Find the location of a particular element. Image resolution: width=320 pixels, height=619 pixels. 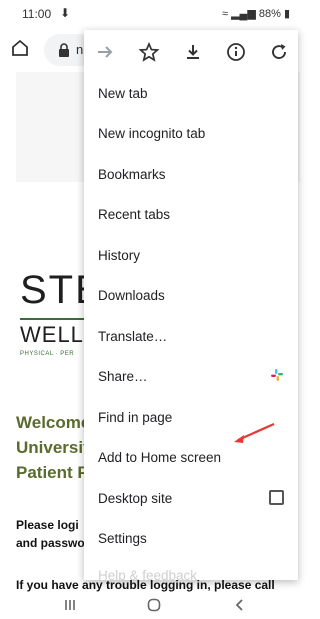

back-chevron-icon is located at coordinates (240, 605).